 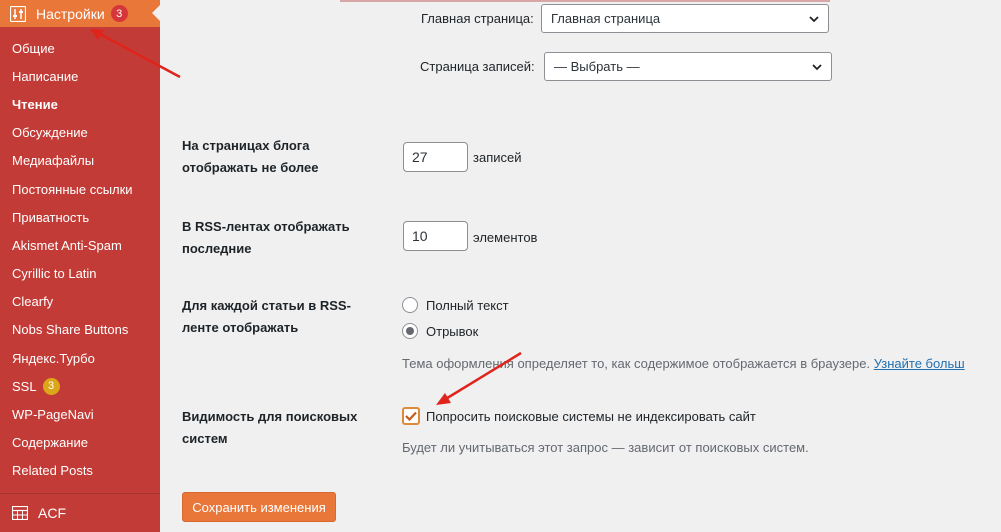 I want to click on submenu-item-reading: Чтение, so click(x=80, y=104).